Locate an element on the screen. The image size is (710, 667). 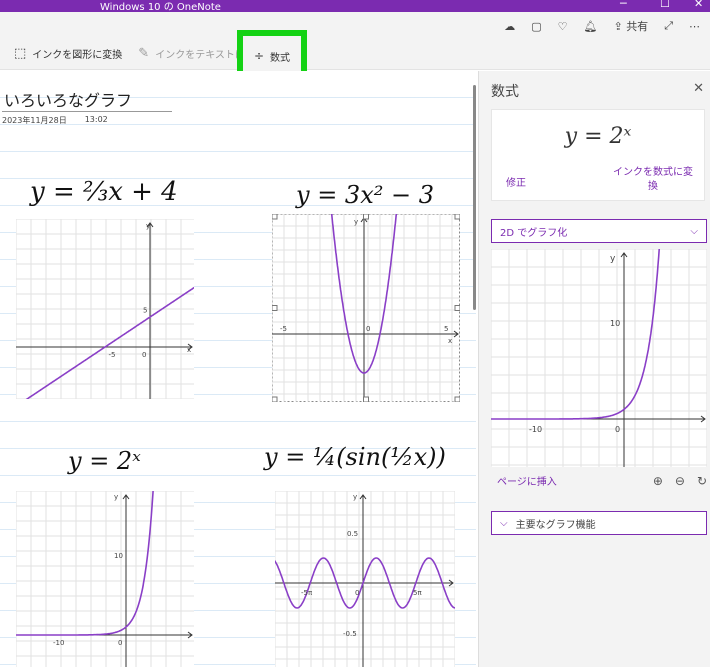
graph-1: y x -5 0 5 is located at coordinates (105, 309).